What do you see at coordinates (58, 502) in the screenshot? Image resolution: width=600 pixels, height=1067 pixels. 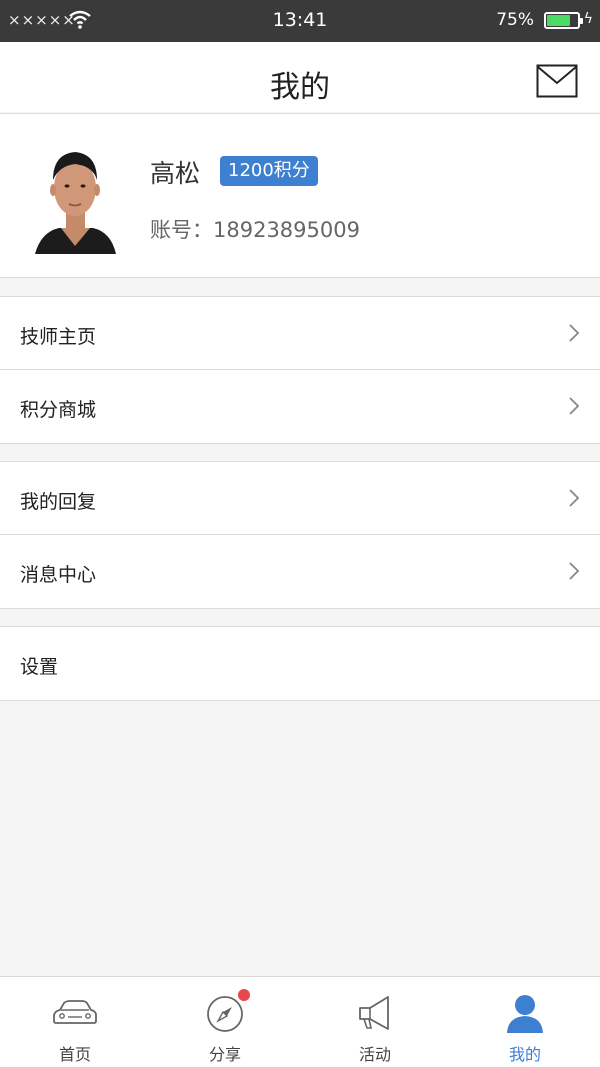 I see `menu-item-label: 我的回复` at bounding box center [58, 502].